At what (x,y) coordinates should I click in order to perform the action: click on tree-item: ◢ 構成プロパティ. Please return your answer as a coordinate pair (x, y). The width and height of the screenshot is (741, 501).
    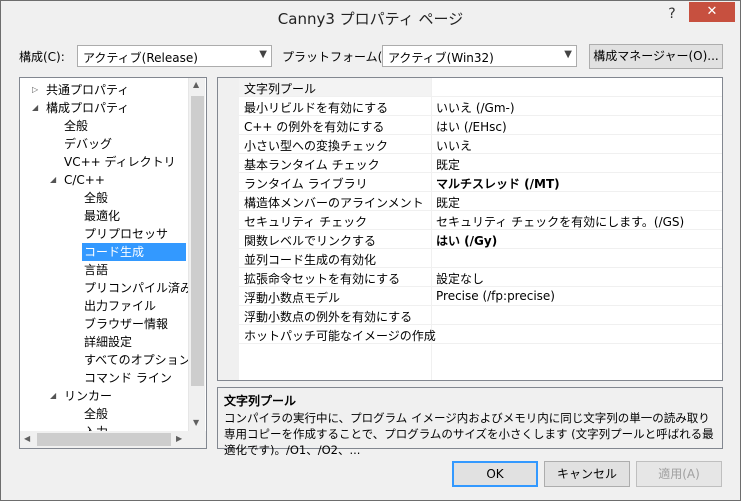
    Looking at the image, I should click on (103, 108).